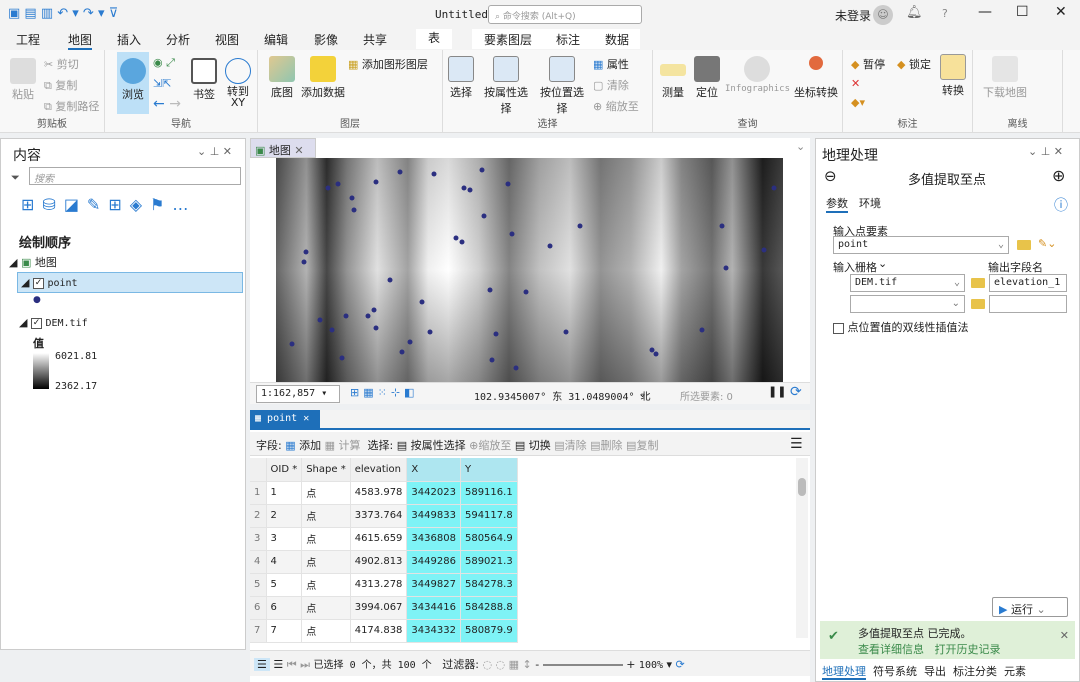  Describe the element at coordinates (284, 585) in the screenshot. I see `table-cell: 5` at that location.